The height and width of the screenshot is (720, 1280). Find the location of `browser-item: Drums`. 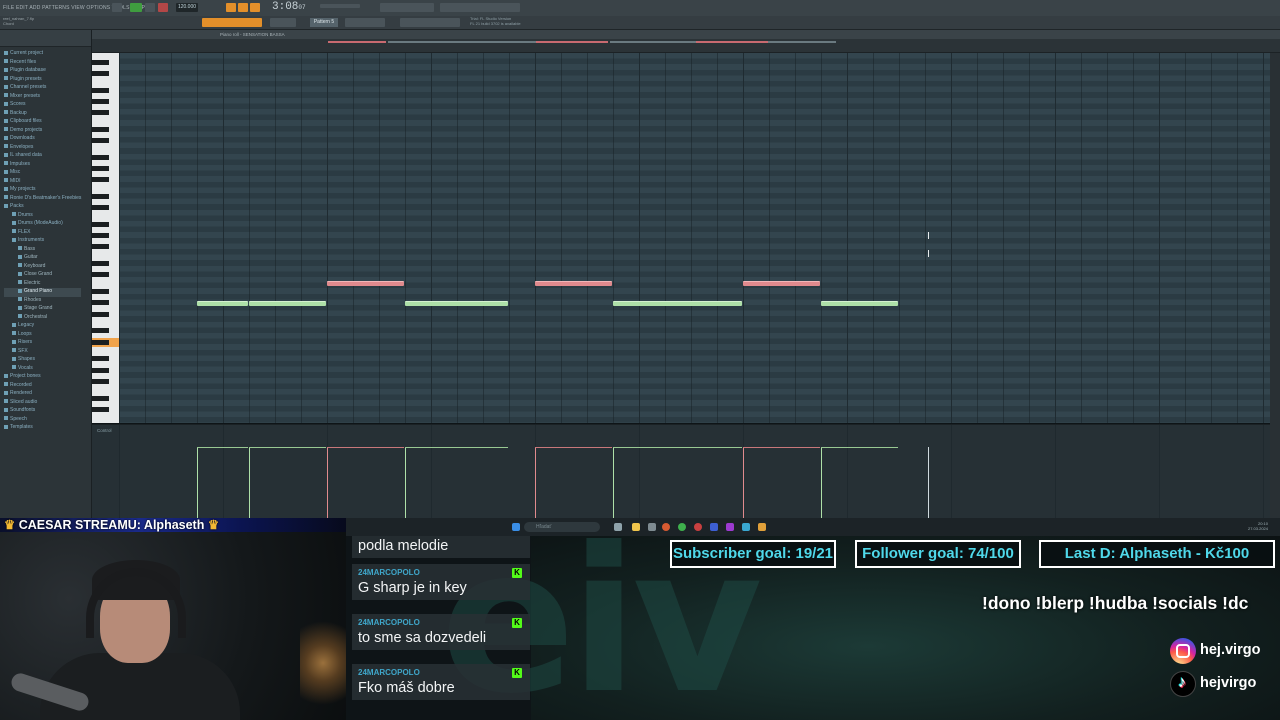

browser-item: Drums is located at coordinates (42, 216).